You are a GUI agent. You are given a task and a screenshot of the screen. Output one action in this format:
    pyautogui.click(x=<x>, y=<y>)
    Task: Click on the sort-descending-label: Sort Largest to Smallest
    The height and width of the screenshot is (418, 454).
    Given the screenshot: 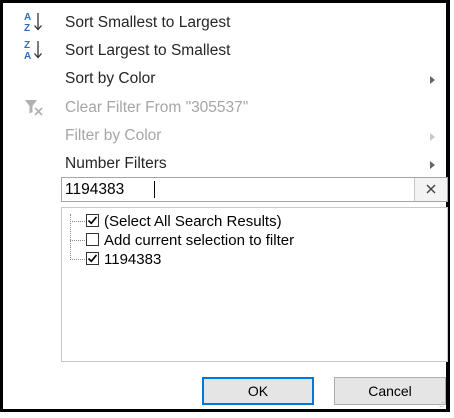 What is the action you would take?
    pyautogui.click(x=148, y=50)
    